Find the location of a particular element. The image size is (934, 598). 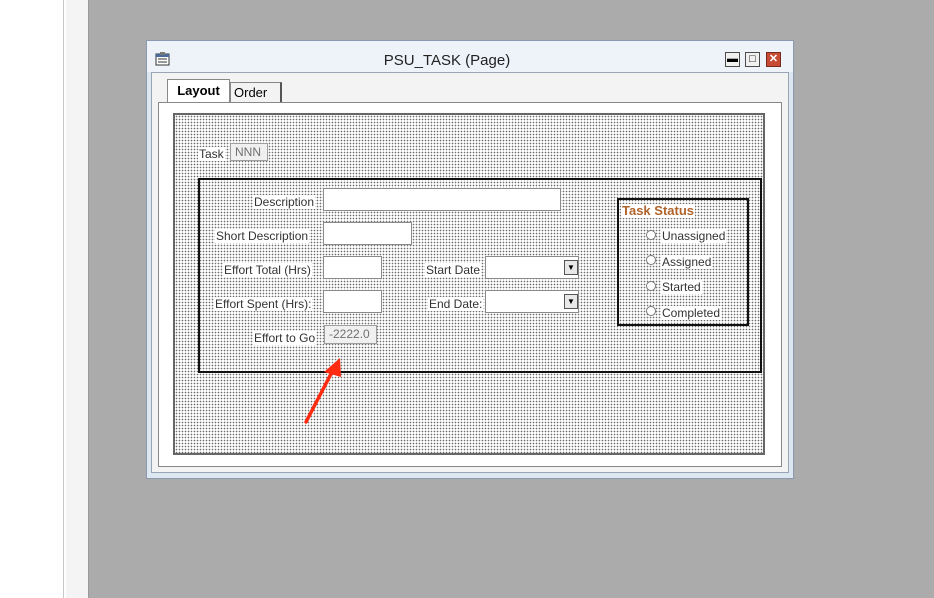

end-date-label: End Date: is located at coordinates (456, 304).